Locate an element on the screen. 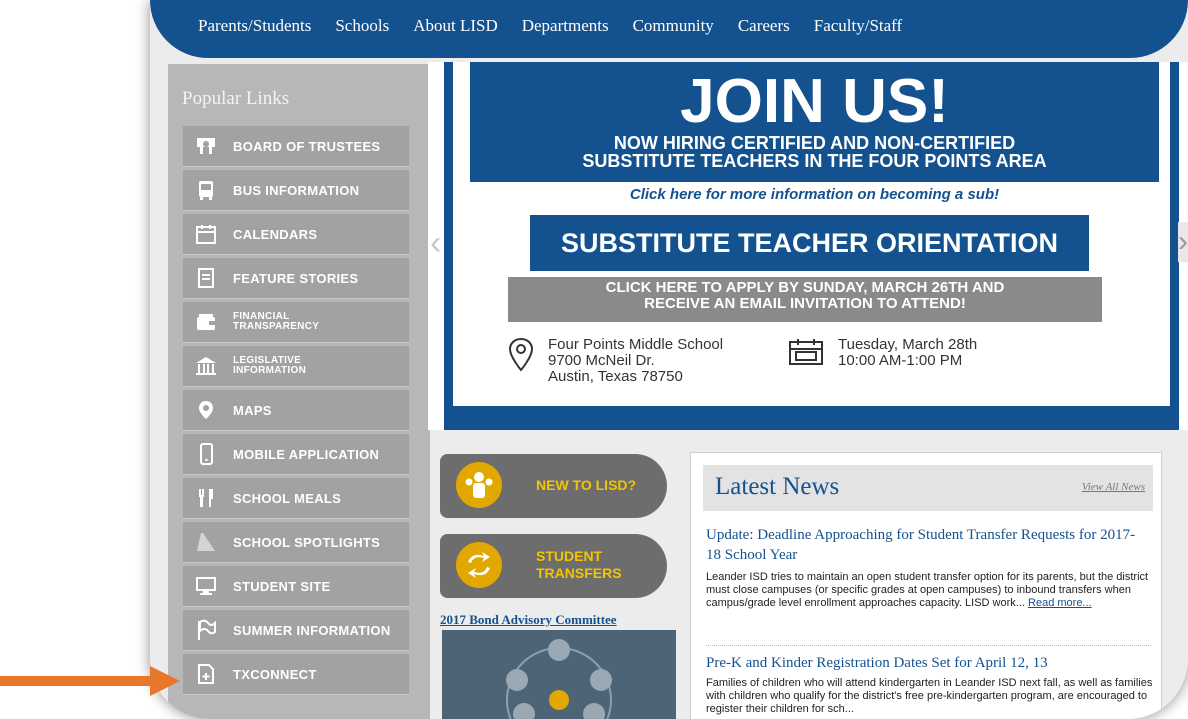 The image size is (1188, 719). wallet-icon is located at coordinates (206, 322).